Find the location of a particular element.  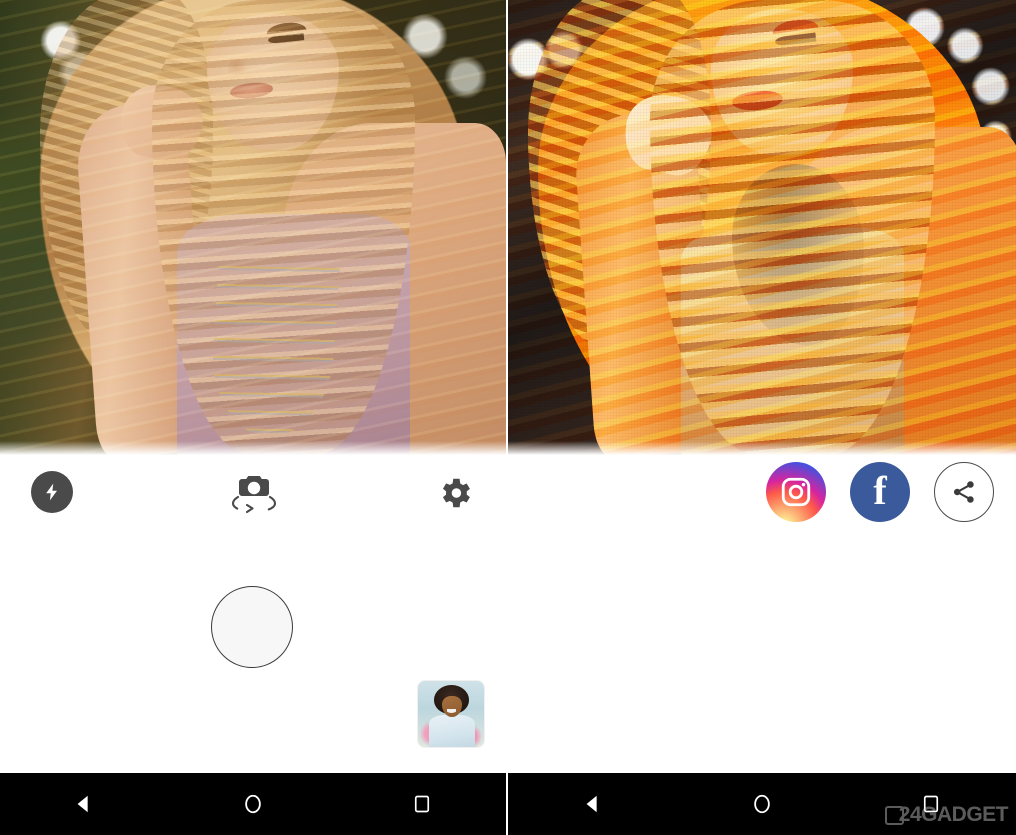

facebook-icon: f is located at coordinates (880, 490).